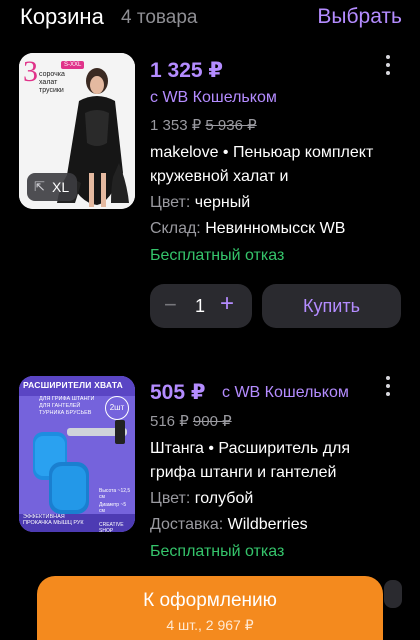 This screenshot has height=640, width=420. I want to click on color-row: Цвет: черный, so click(200, 203).